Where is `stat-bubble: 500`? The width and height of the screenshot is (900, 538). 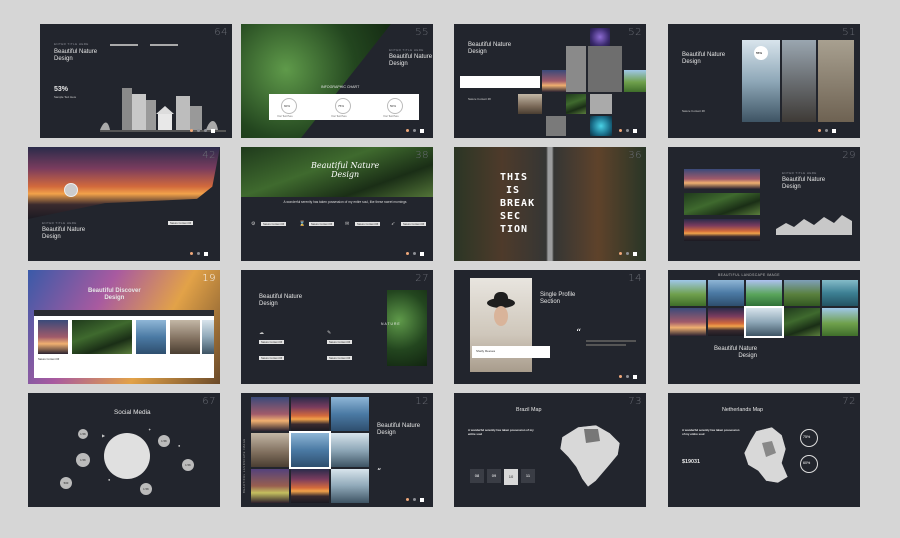 stat-bubble: 500 is located at coordinates (66, 483).